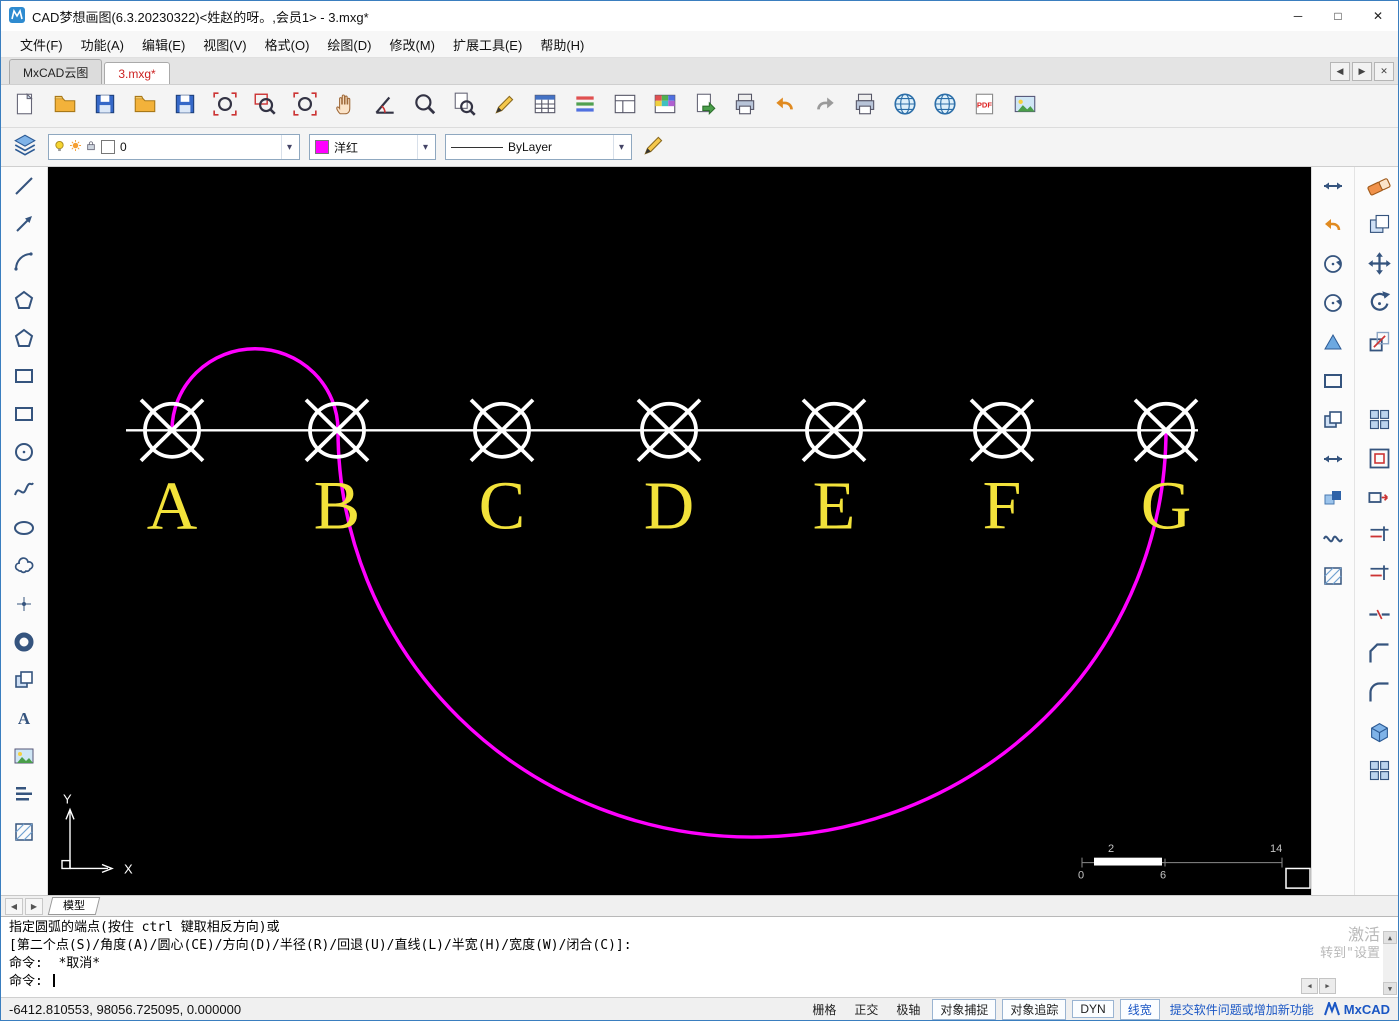 The image size is (1399, 1021). I want to click on draw-line-button, so click(24, 188).